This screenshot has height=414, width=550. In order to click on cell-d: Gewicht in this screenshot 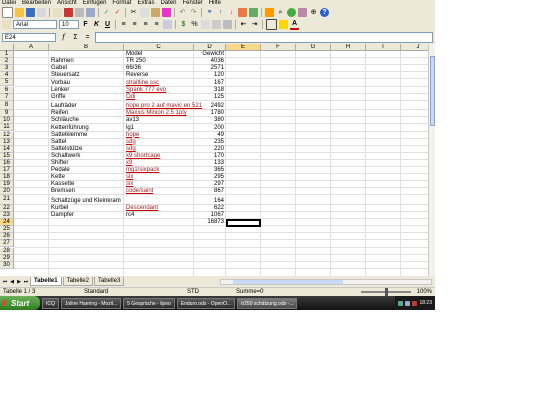, I will do `click(209, 54)`.